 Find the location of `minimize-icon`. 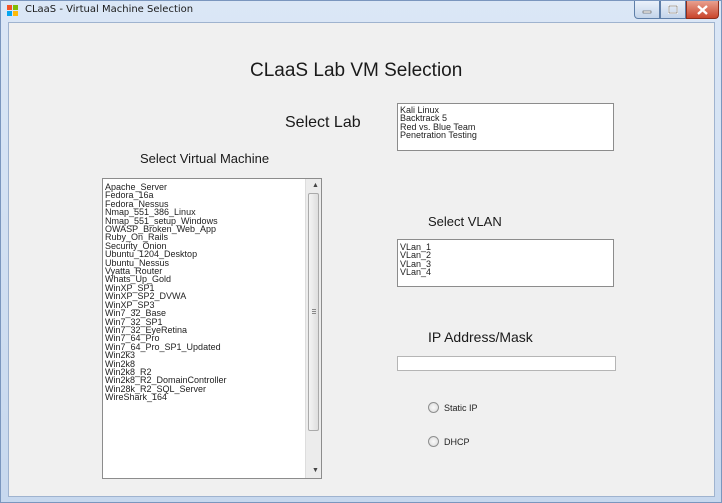

minimize-icon is located at coordinates (647, 11).